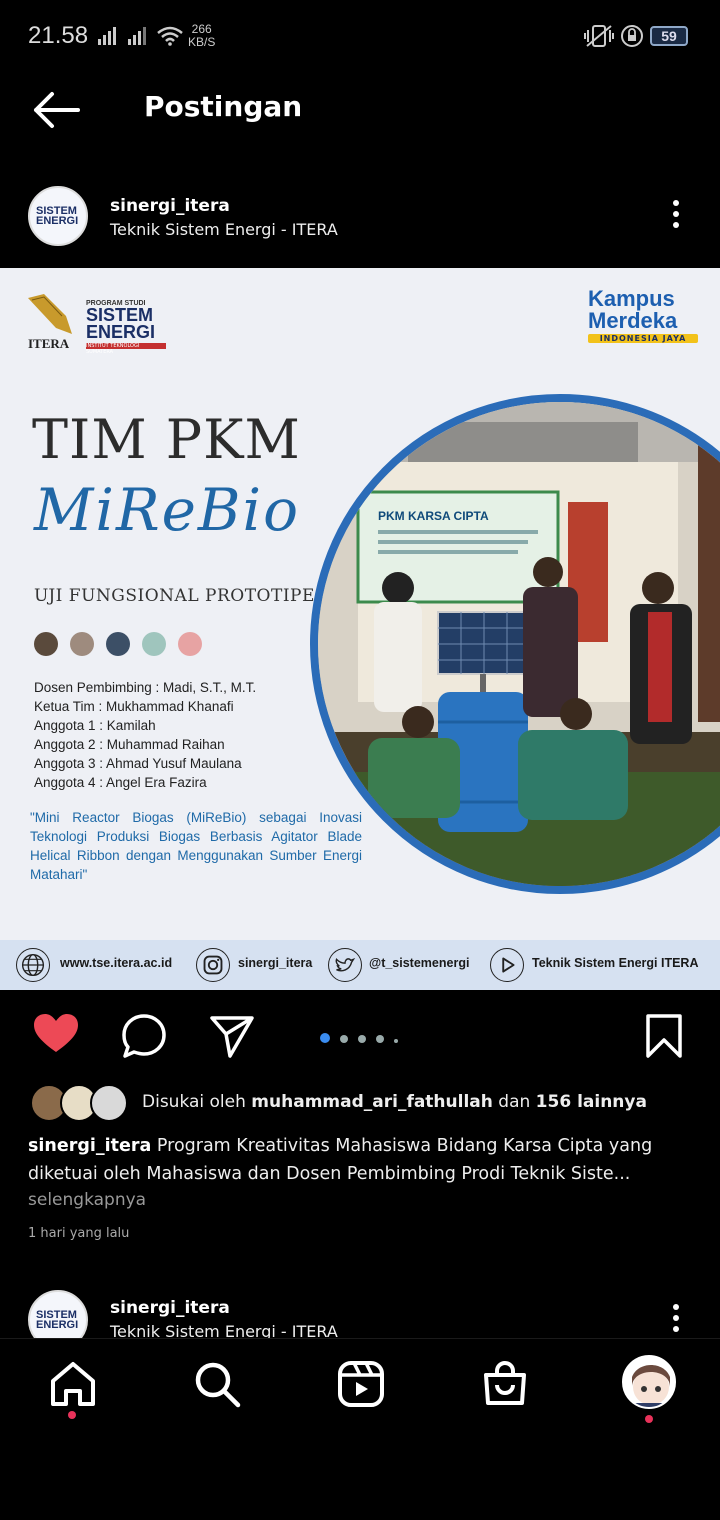 This screenshot has height=1520, width=720. What do you see at coordinates (360, 112) in the screenshot?
I see `top-nav: Postingan` at bounding box center [360, 112].